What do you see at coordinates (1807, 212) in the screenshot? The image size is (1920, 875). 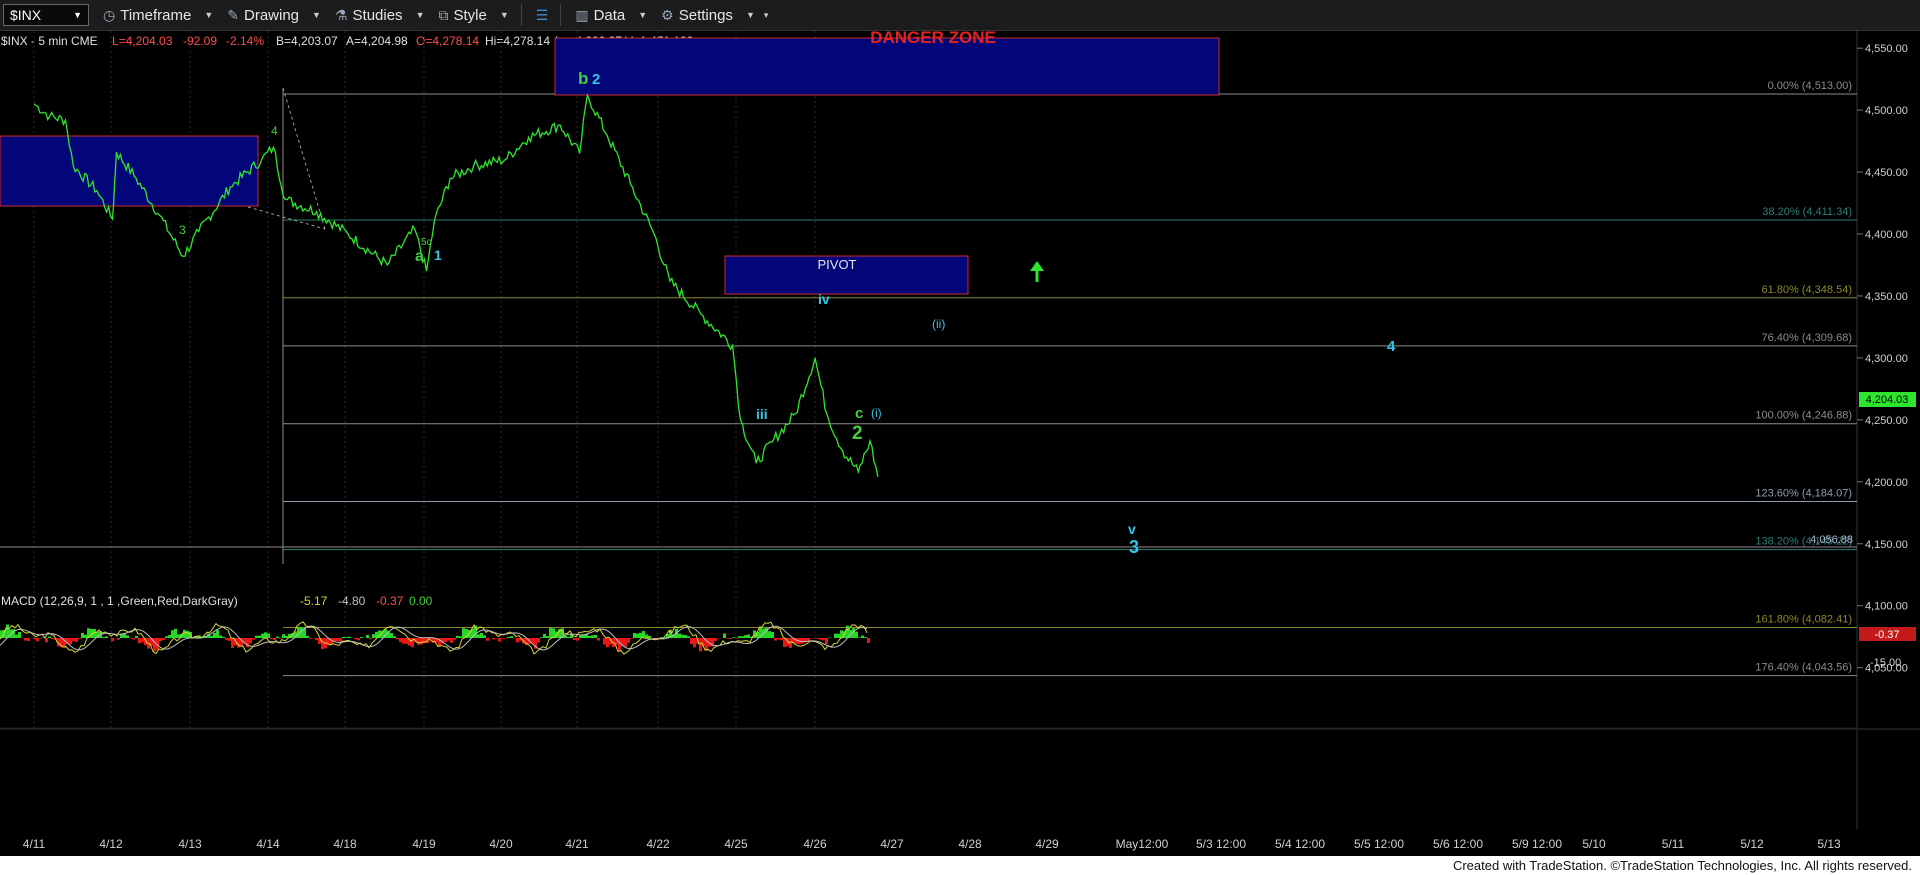 I see `fib-level-label: 38.20% (4,411.34)` at bounding box center [1807, 212].